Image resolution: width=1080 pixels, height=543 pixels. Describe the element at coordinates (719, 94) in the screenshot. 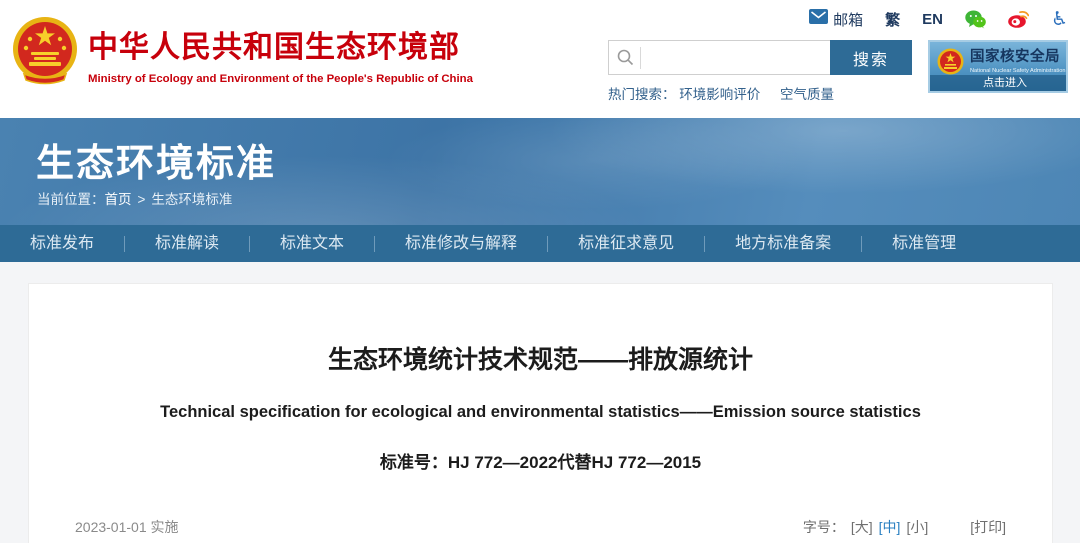

I see `hot-search-link-eia: 环境影响评价` at that location.